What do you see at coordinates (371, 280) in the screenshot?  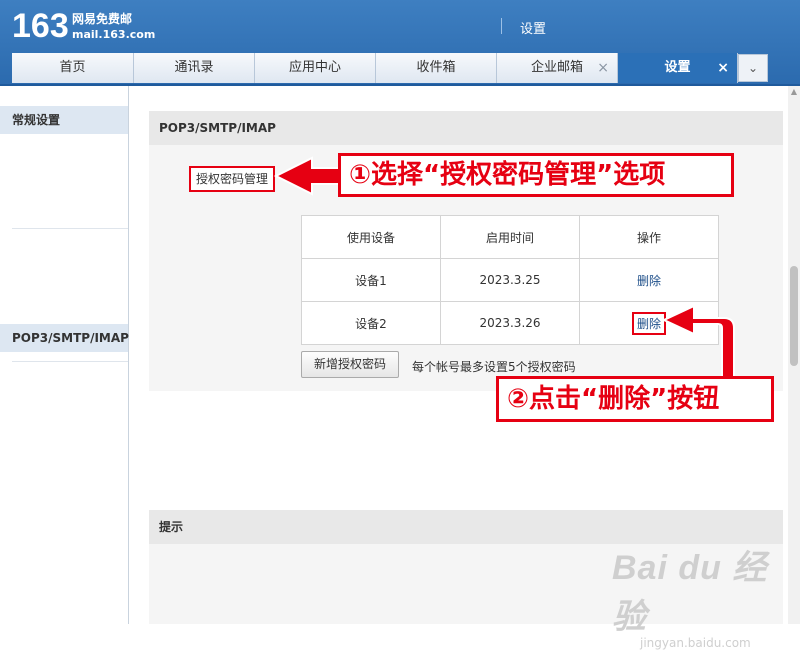 I see `device-name: 设备1` at bounding box center [371, 280].